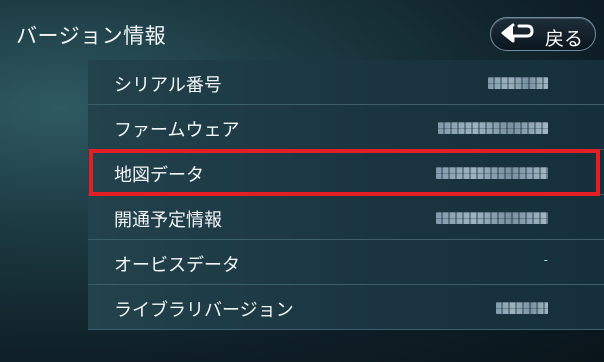 Image resolution: width=604 pixels, height=362 pixels. Describe the element at coordinates (346, 82) in the screenshot. I see `list-item-serial-number: シリアル番号` at that location.